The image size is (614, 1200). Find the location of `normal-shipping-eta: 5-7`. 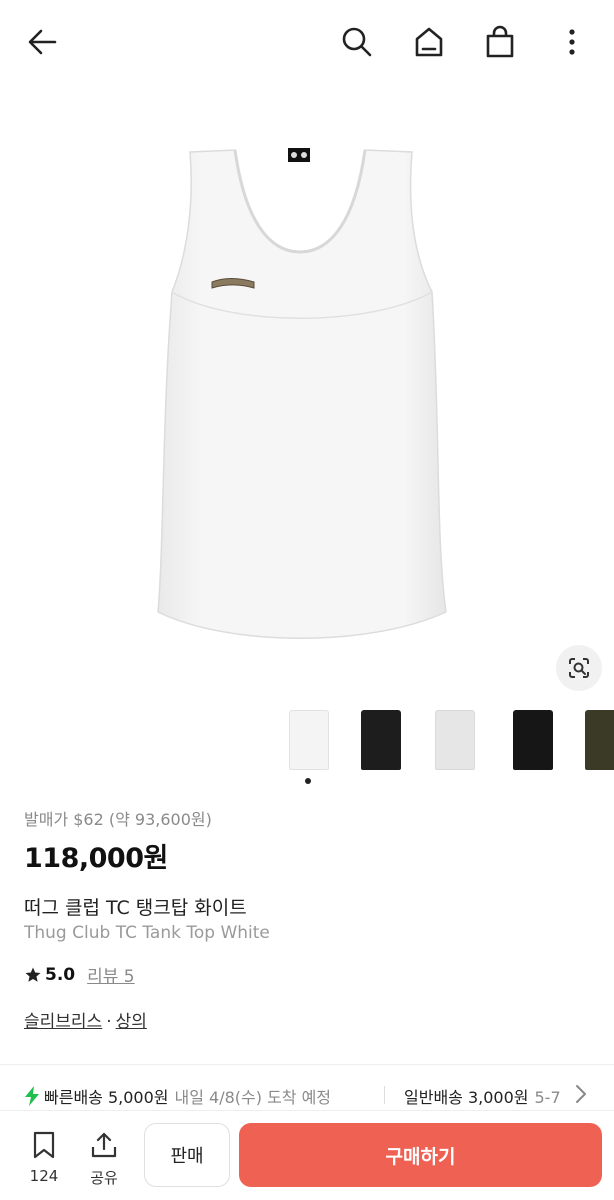

normal-shipping-eta: 5-7 is located at coordinates (547, 1097).